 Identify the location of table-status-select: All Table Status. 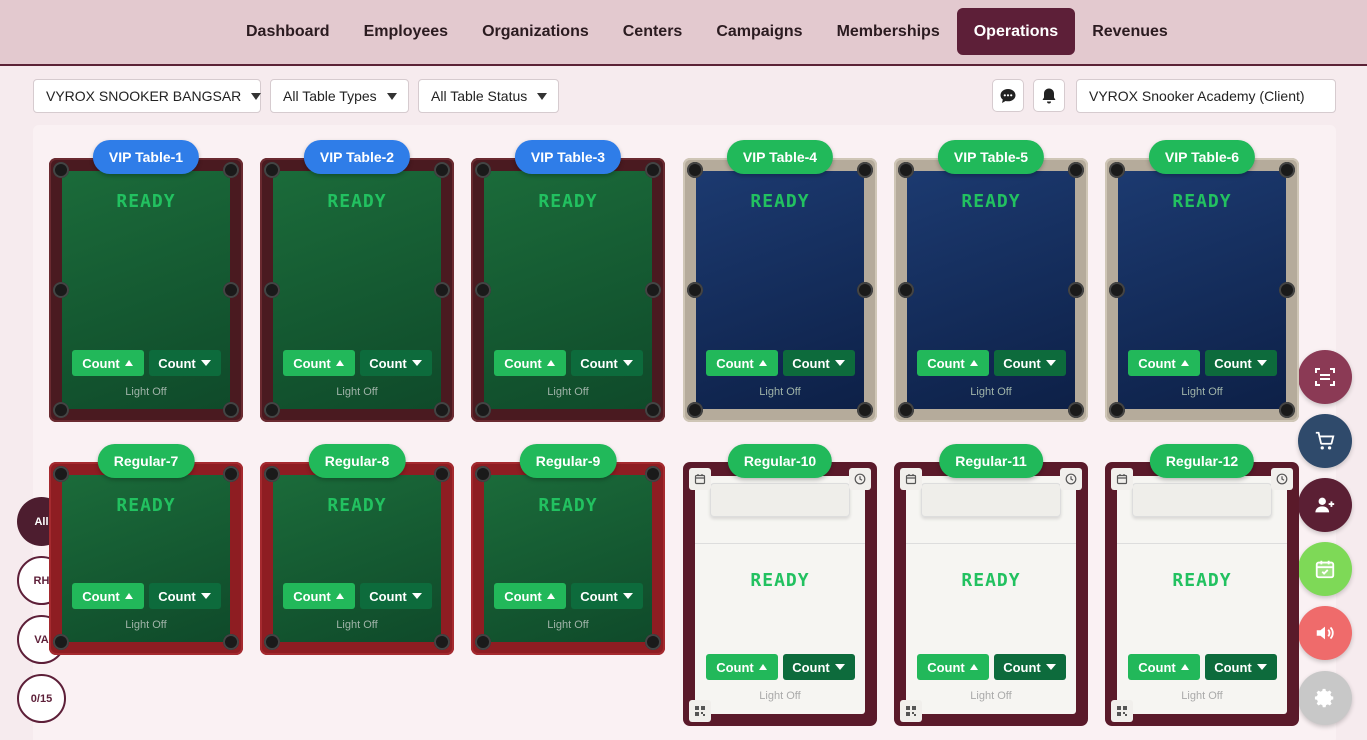
(488, 96).